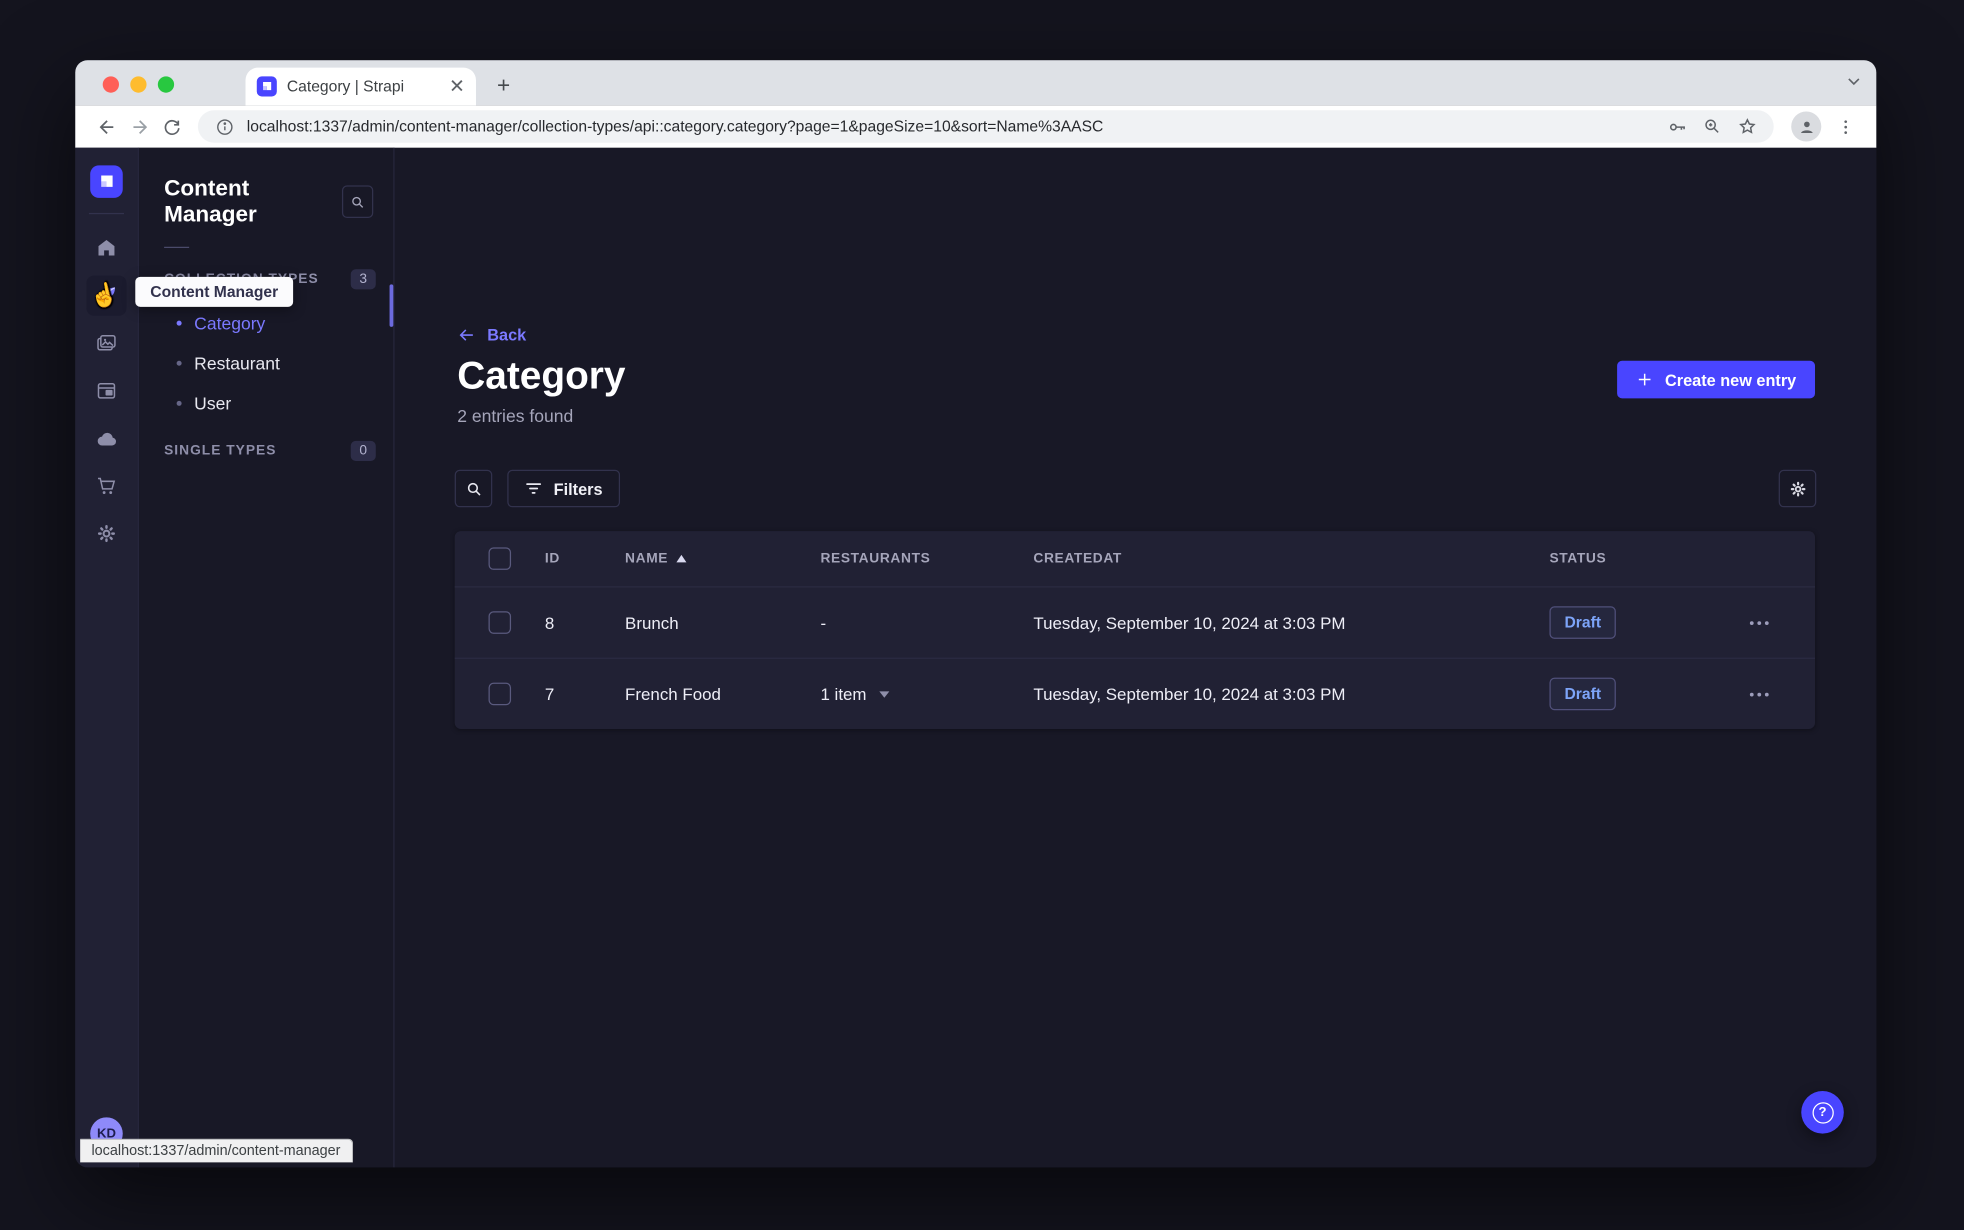 Image resolution: width=1964 pixels, height=1230 pixels. What do you see at coordinates (570, 558) in the screenshot?
I see `column-header-id: ID` at bounding box center [570, 558].